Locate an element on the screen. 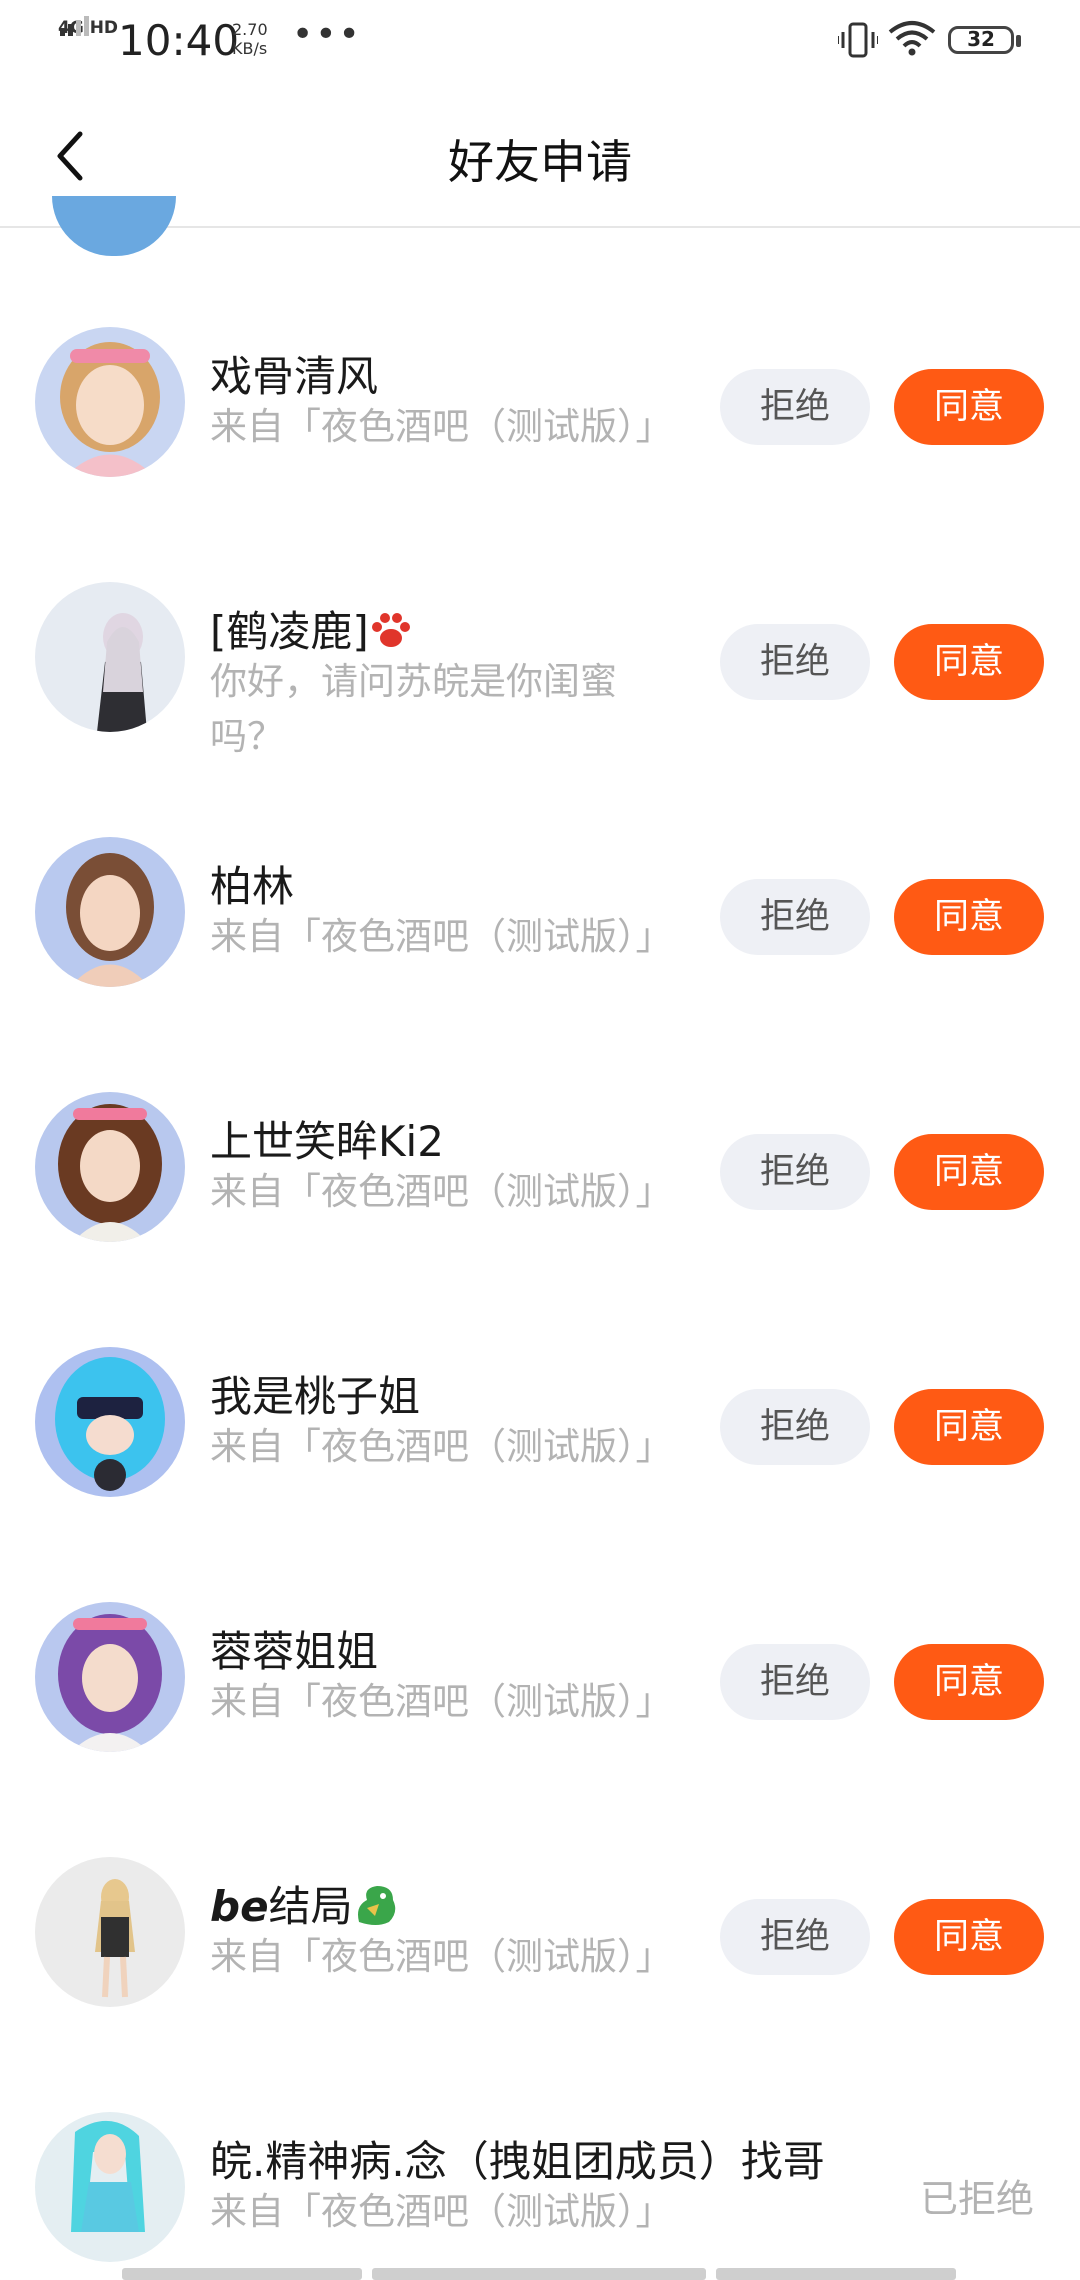 The image size is (1080, 2280). list-item: 戏骨清风 来自「夜色酒吧（测试版）」 拒绝 同意 is located at coordinates (540, 454).